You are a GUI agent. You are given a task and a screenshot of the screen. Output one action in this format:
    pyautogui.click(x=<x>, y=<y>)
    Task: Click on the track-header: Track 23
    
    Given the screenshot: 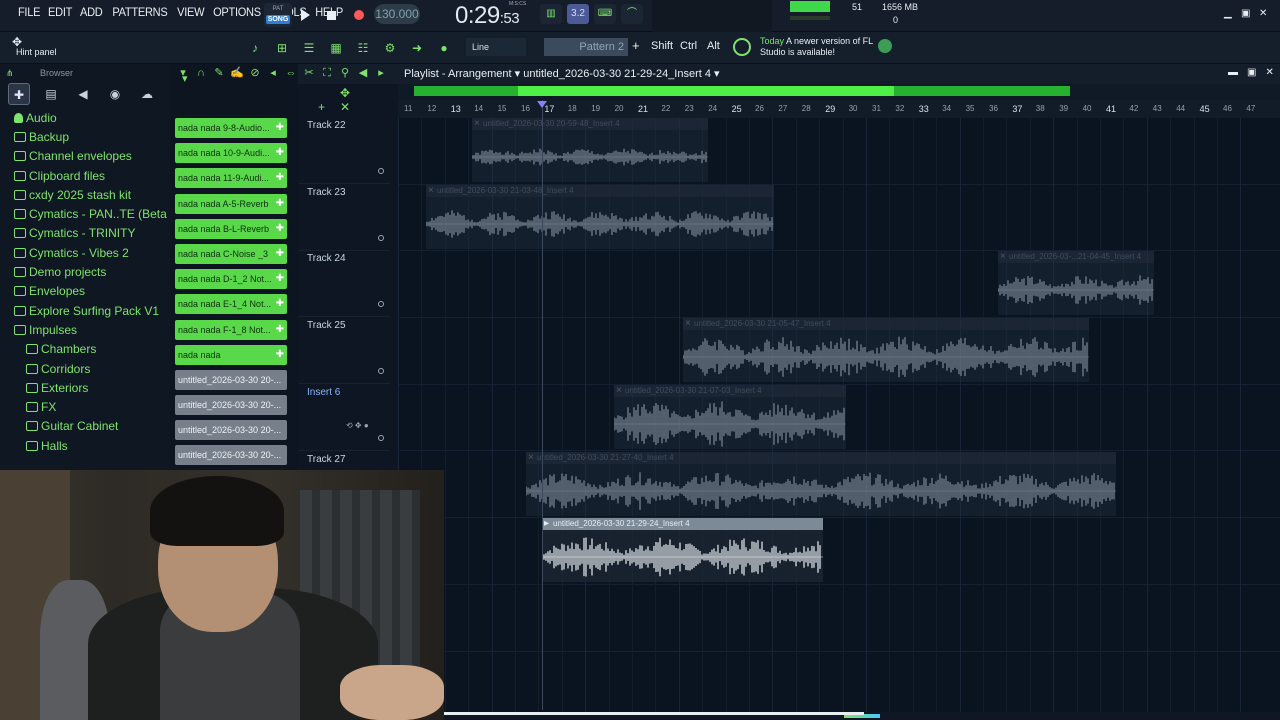 What is the action you would take?
    pyautogui.click(x=344, y=218)
    